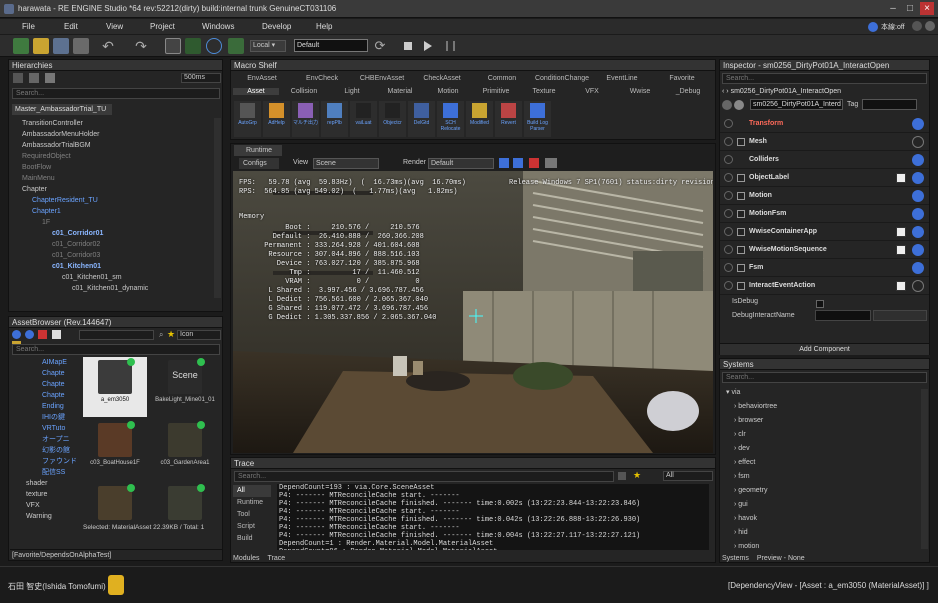  Describe the element at coordinates (217, 208) in the screenshot. I see `hierarchy-scrollbar` at that location.